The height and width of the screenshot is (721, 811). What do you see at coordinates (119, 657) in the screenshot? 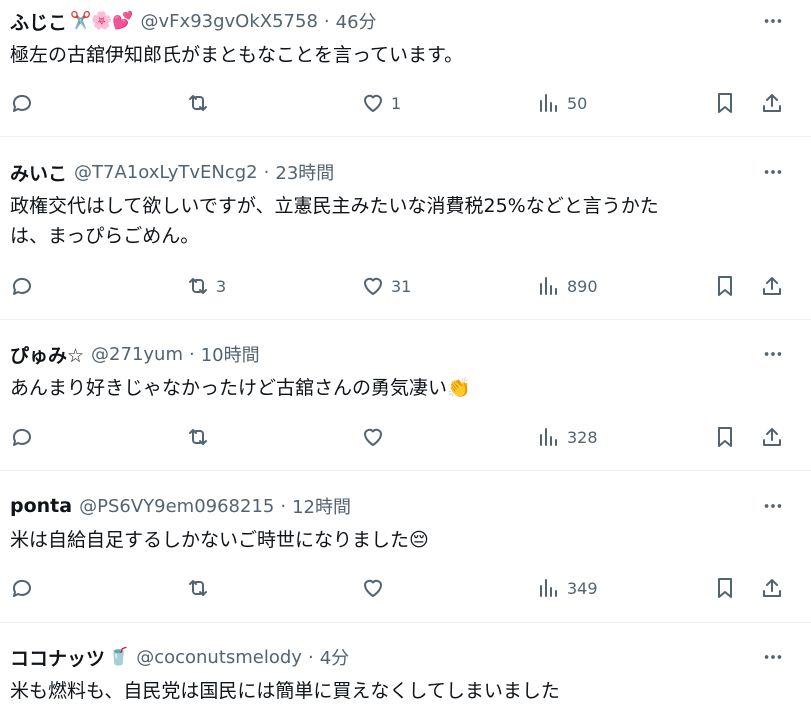
I see `name-emoji: 🥤` at bounding box center [119, 657].